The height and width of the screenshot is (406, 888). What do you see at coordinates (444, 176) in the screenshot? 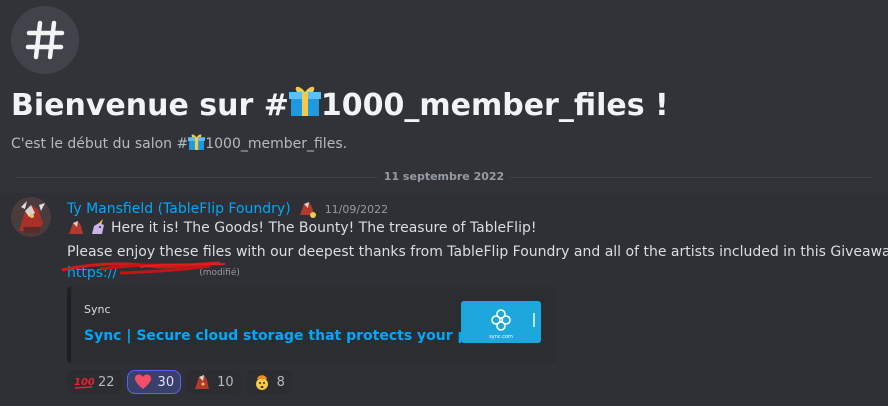
I see `date-divider-label: 11 septembre 2022` at bounding box center [444, 176].